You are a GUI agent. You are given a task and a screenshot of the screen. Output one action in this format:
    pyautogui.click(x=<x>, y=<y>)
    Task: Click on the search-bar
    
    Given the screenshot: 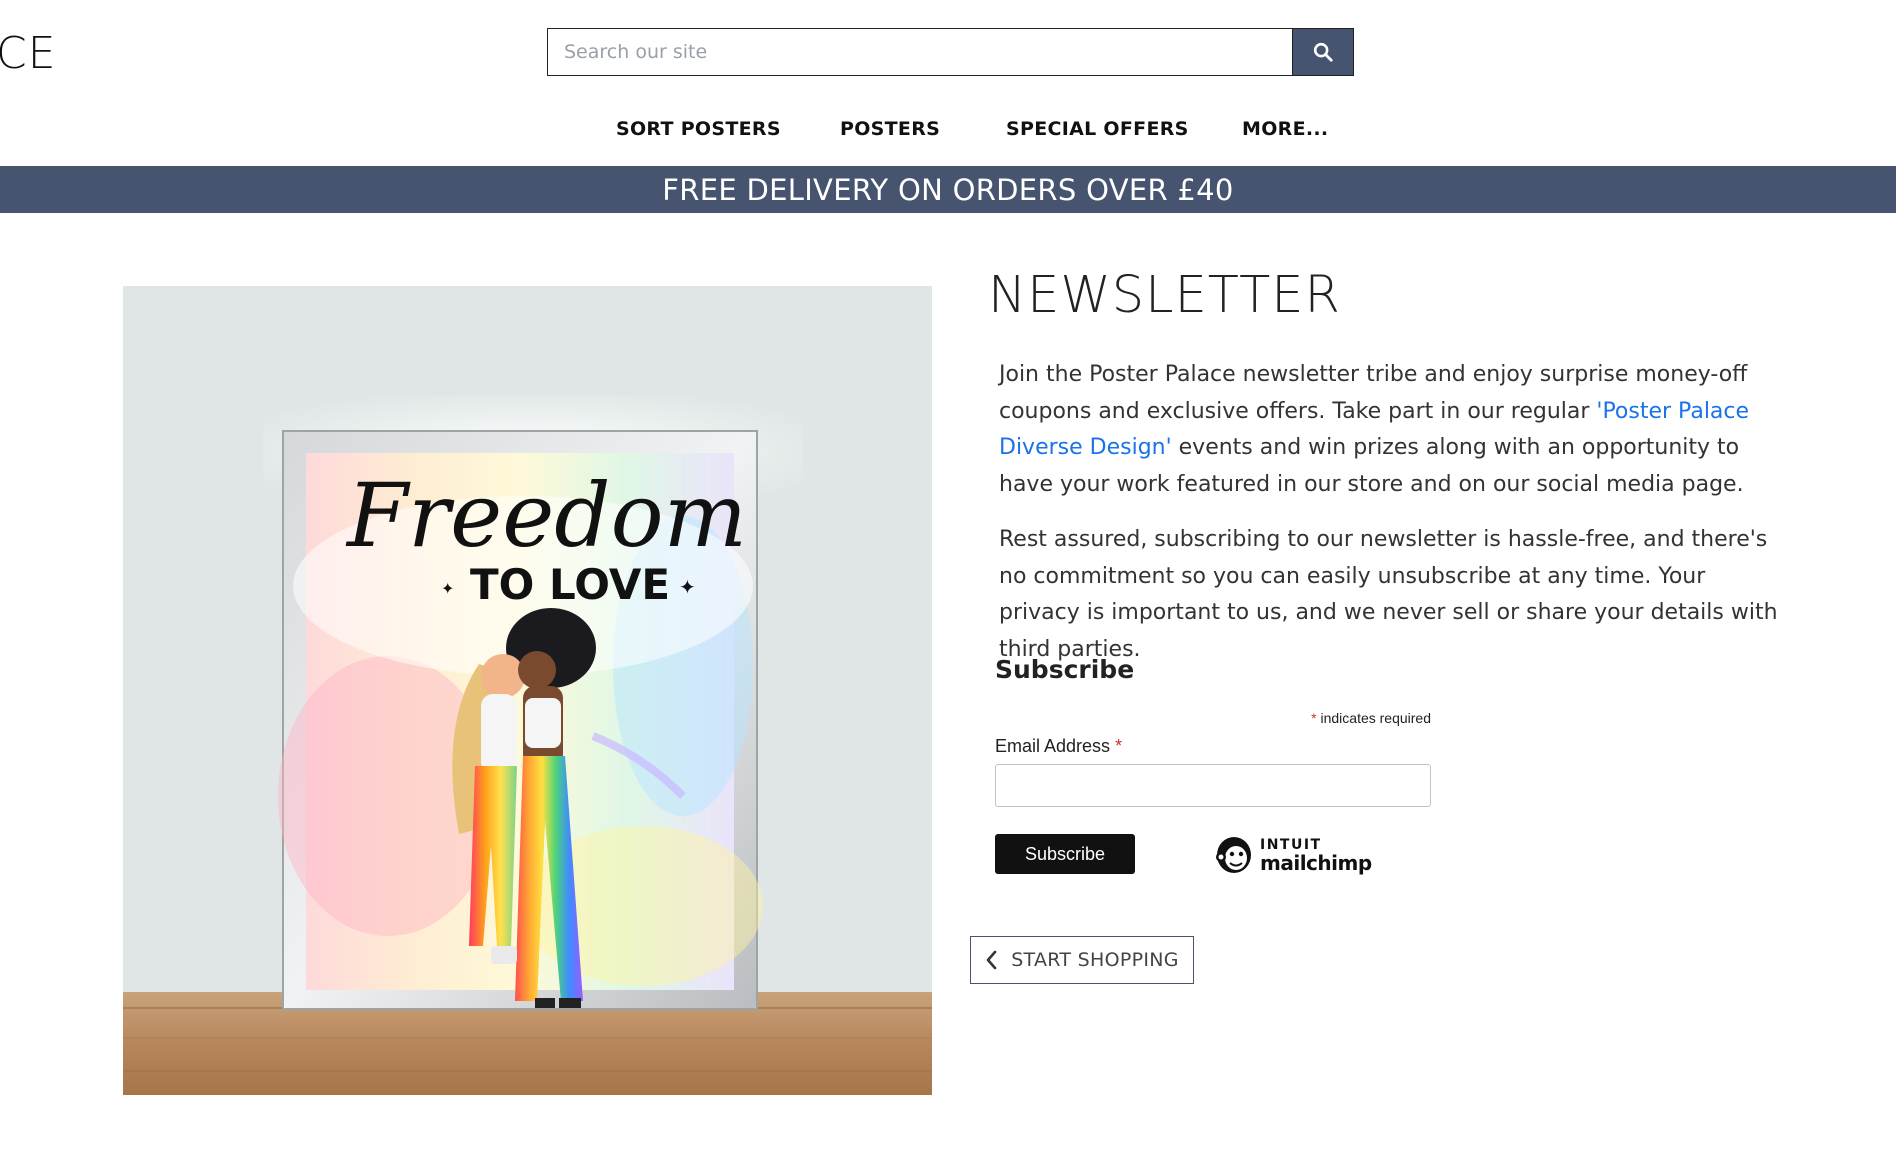 What is the action you would take?
    pyautogui.click(x=950, y=52)
    